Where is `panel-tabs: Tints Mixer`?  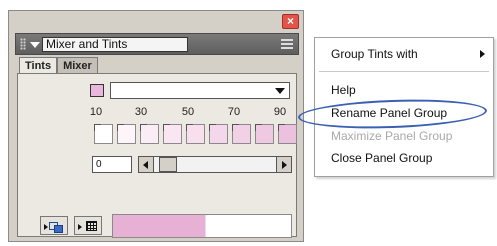
panel-tabs: Tints Mixer is located at coordinates (58, 65).